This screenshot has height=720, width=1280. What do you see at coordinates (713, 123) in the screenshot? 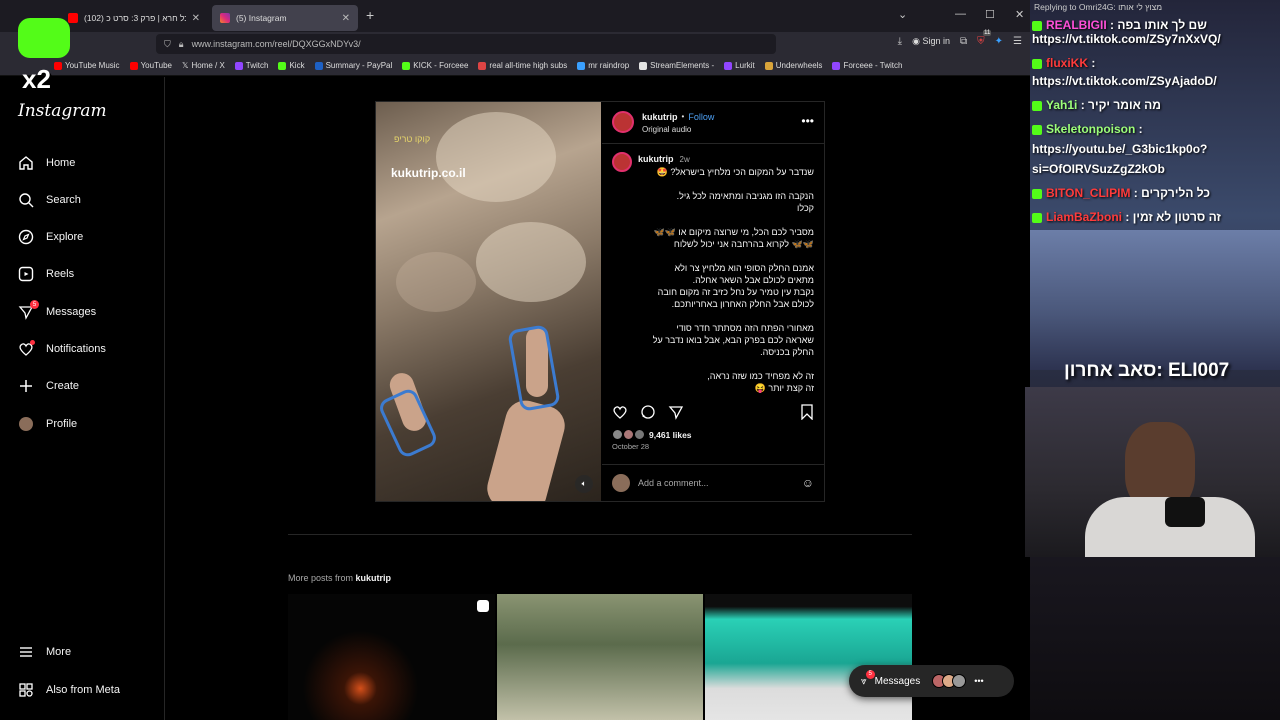
I see `post-header: kukutrip • Follow Original audio •••` at bounding box center [713, 123].